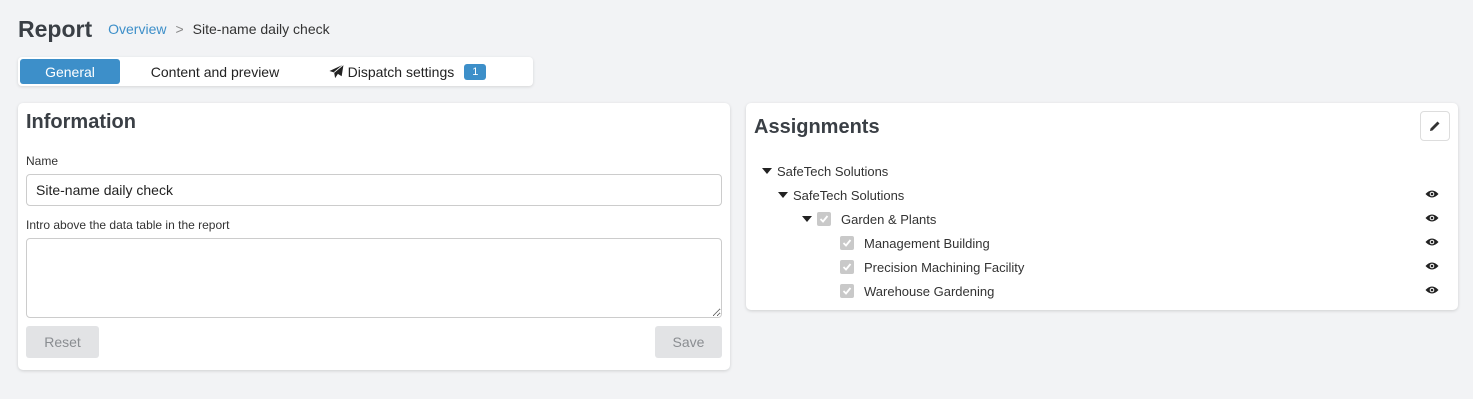  What do you see at coordinates (475, 71) in the screenshot?
I see `dispatch-count-badge: 1` at bounding box center [475, 71].